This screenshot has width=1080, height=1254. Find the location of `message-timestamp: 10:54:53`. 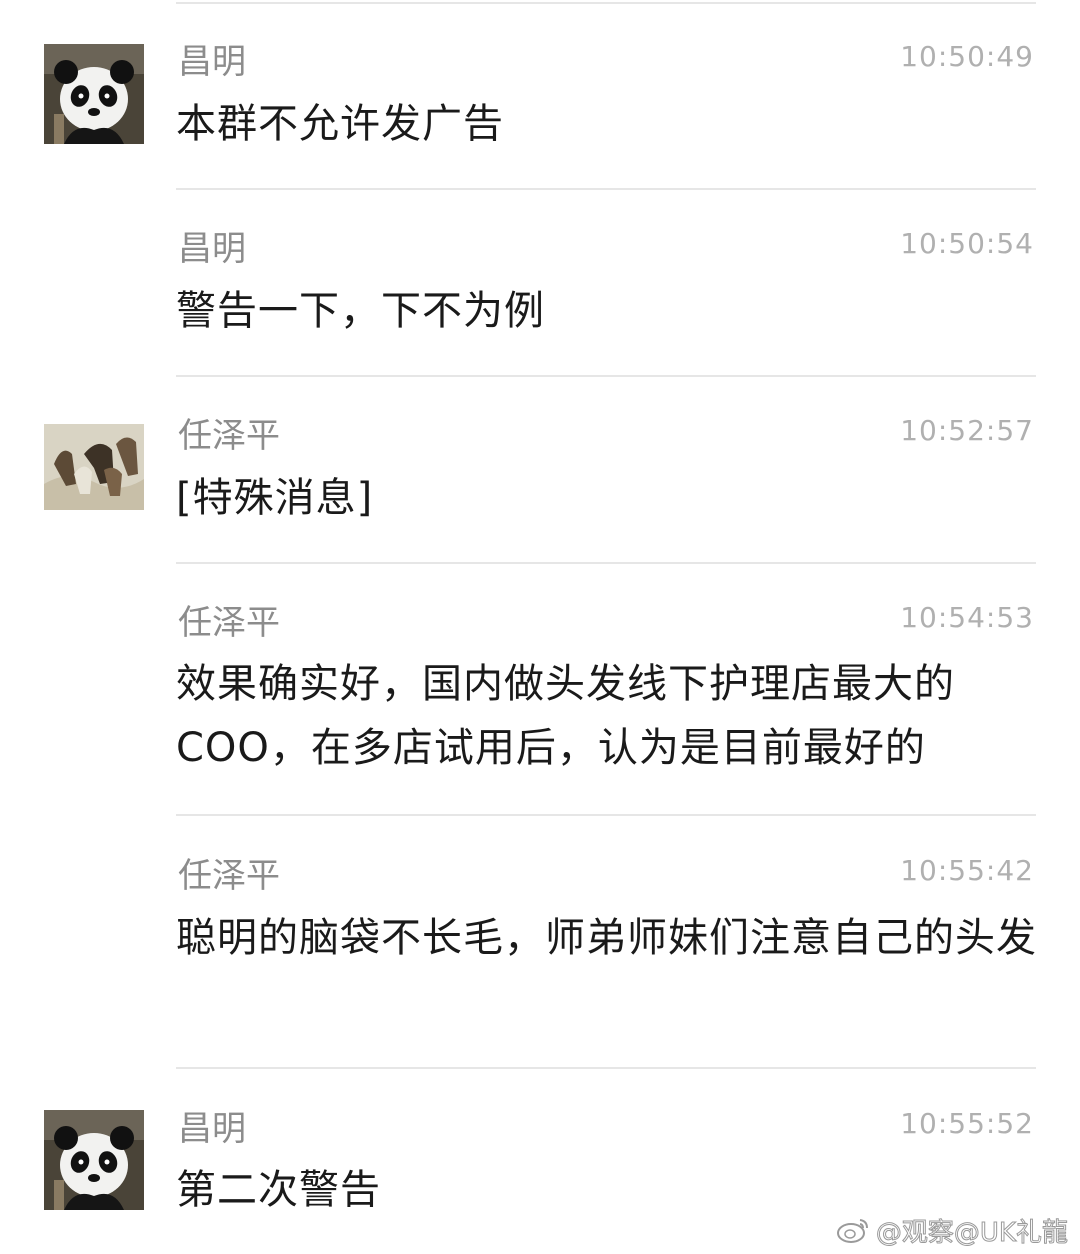

message-timestamp: 10:54:53 is located at coordinates (967, 617).